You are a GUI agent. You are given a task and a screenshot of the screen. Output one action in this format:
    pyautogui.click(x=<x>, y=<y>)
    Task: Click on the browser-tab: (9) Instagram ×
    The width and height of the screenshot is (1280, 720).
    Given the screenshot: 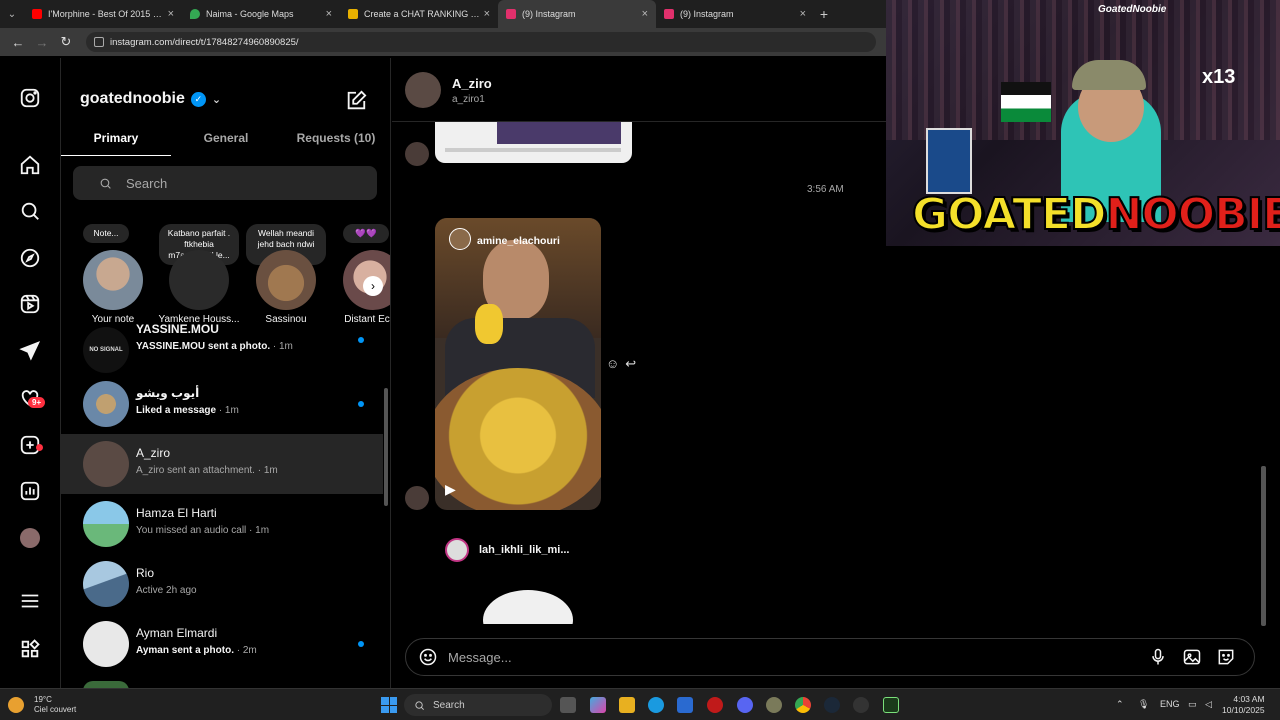 What is the action you would take?
    pyautogui.click(x=735, y=14)
    